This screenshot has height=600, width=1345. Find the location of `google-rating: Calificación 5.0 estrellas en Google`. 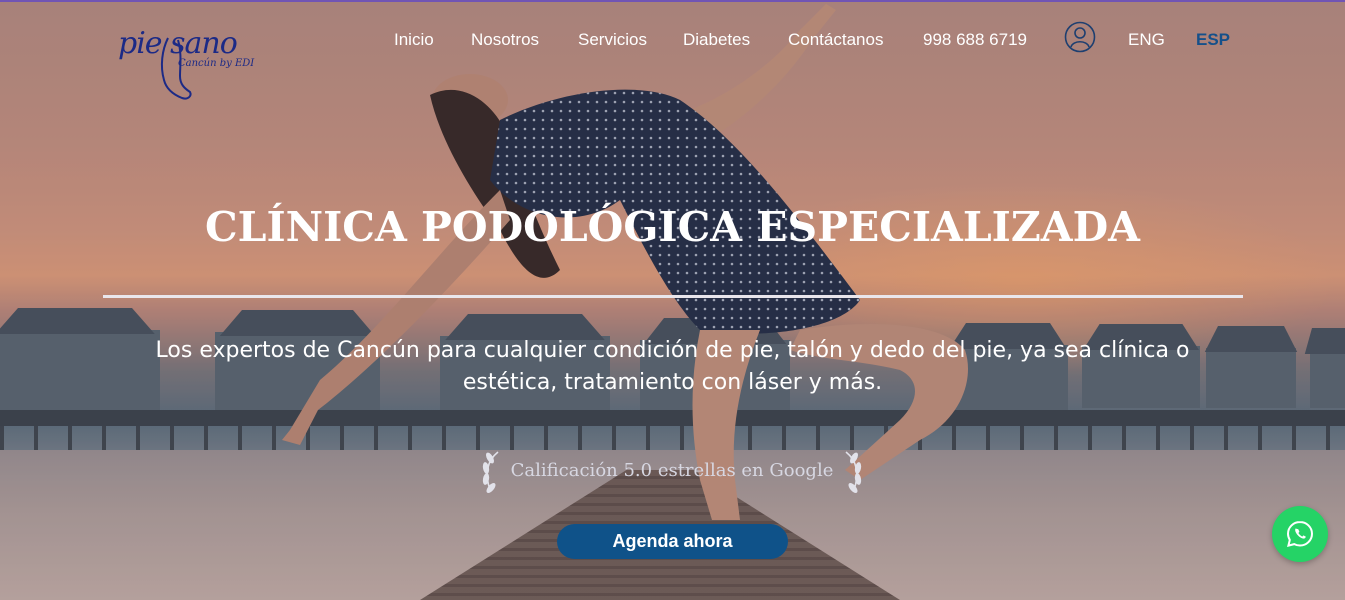

google-rating: Calificación 5.0 estrellas en Google is located at coordinates (672, 472).